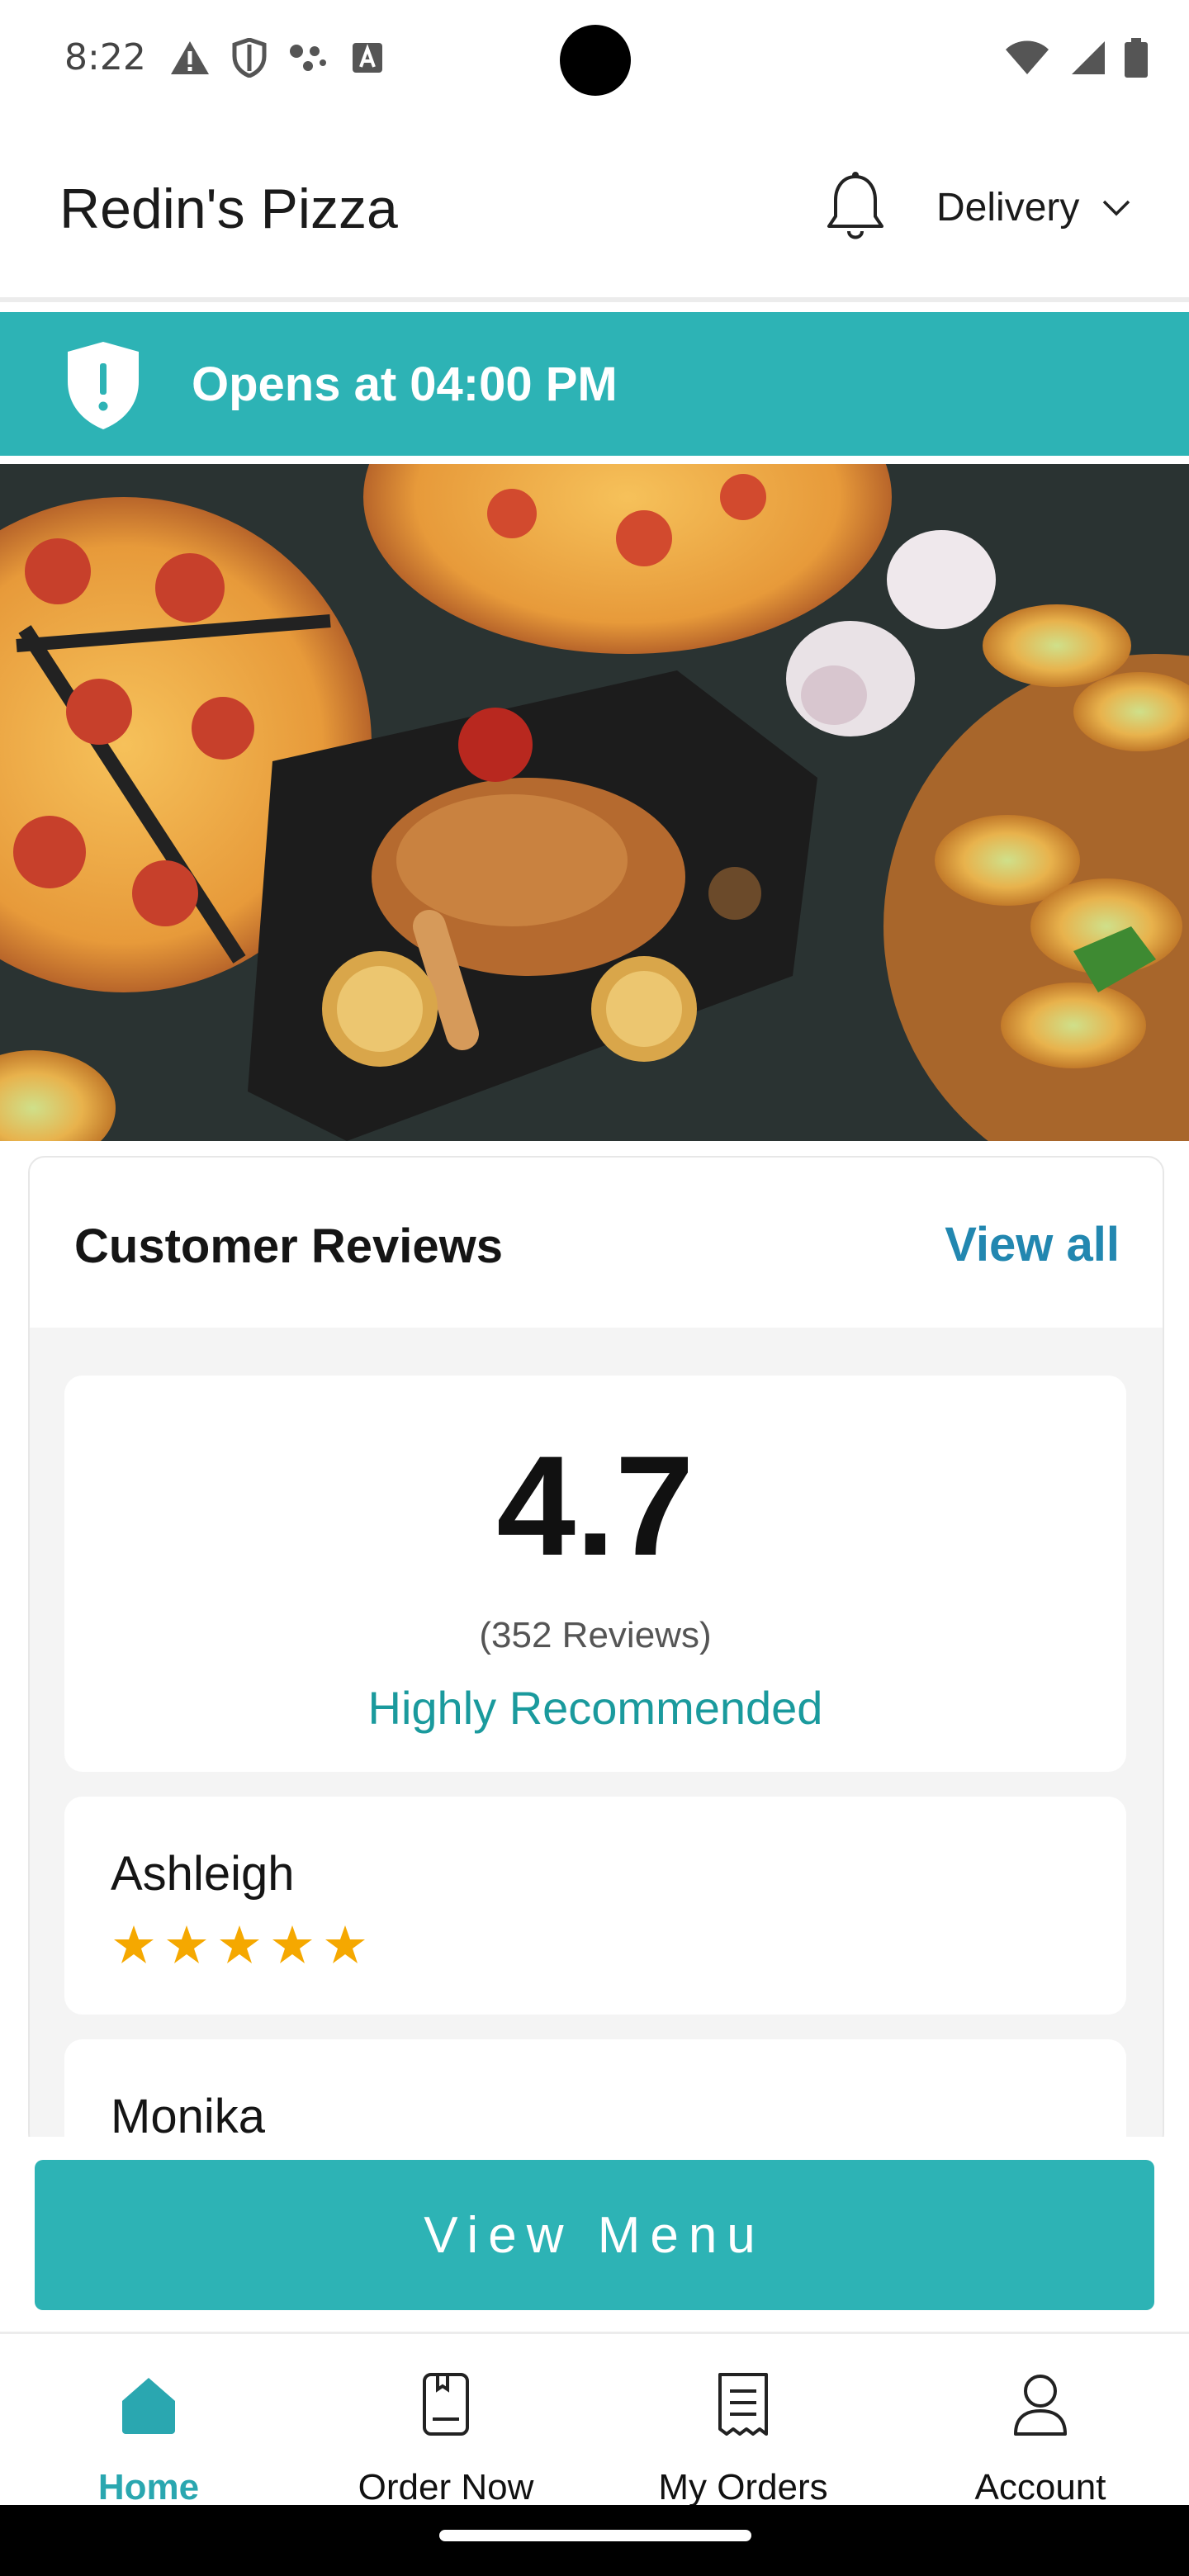  I want to click on nav-item-order-now: Order Now, so click(445, 2421).